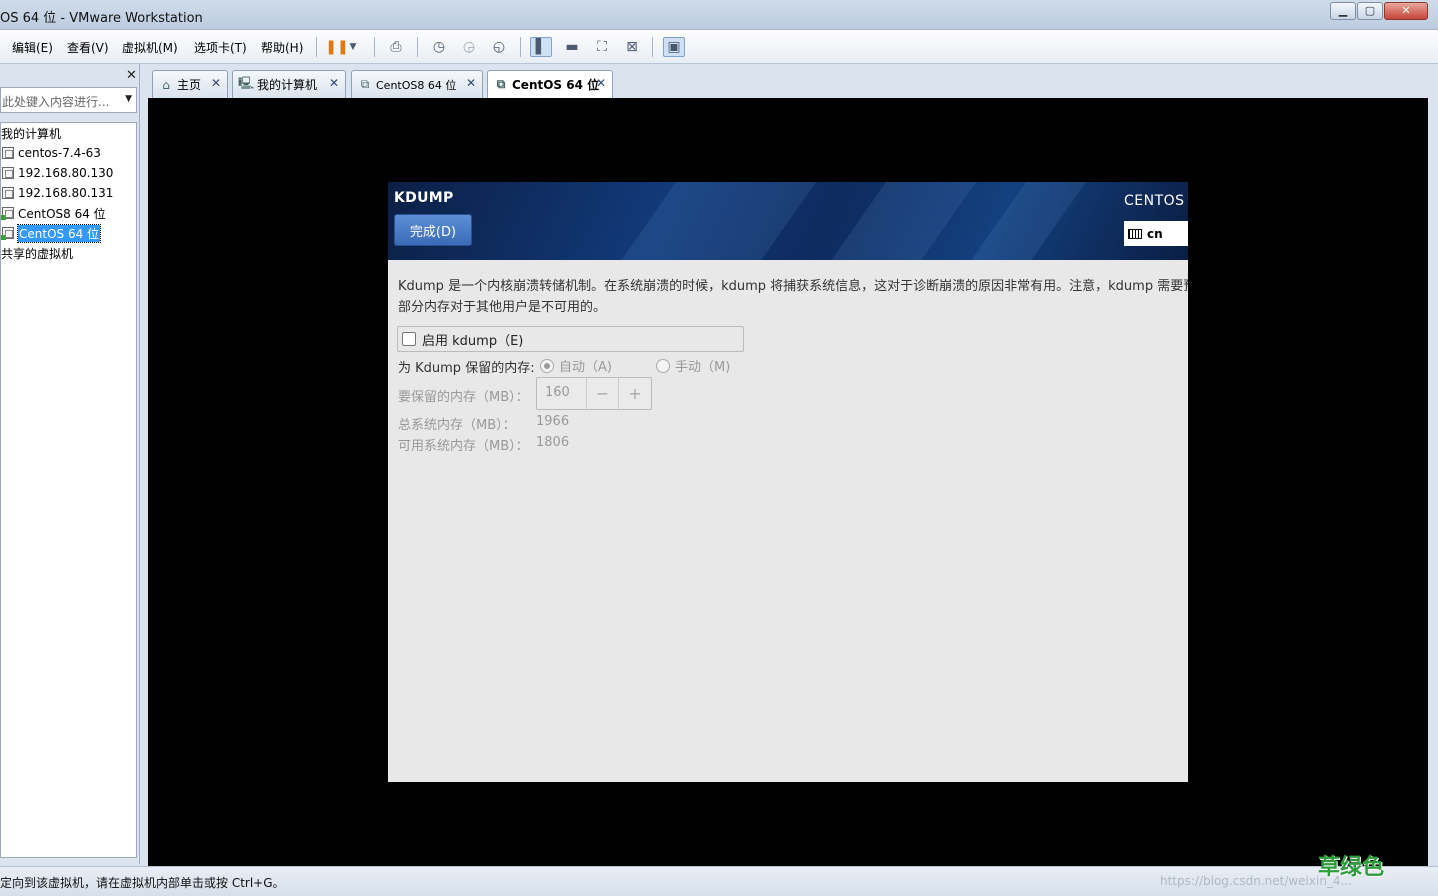 This screenshot has height=896, width=1438. Describe the element at coordinates (635, 393) in the screenshot. I see `increment-button: +` at that location.